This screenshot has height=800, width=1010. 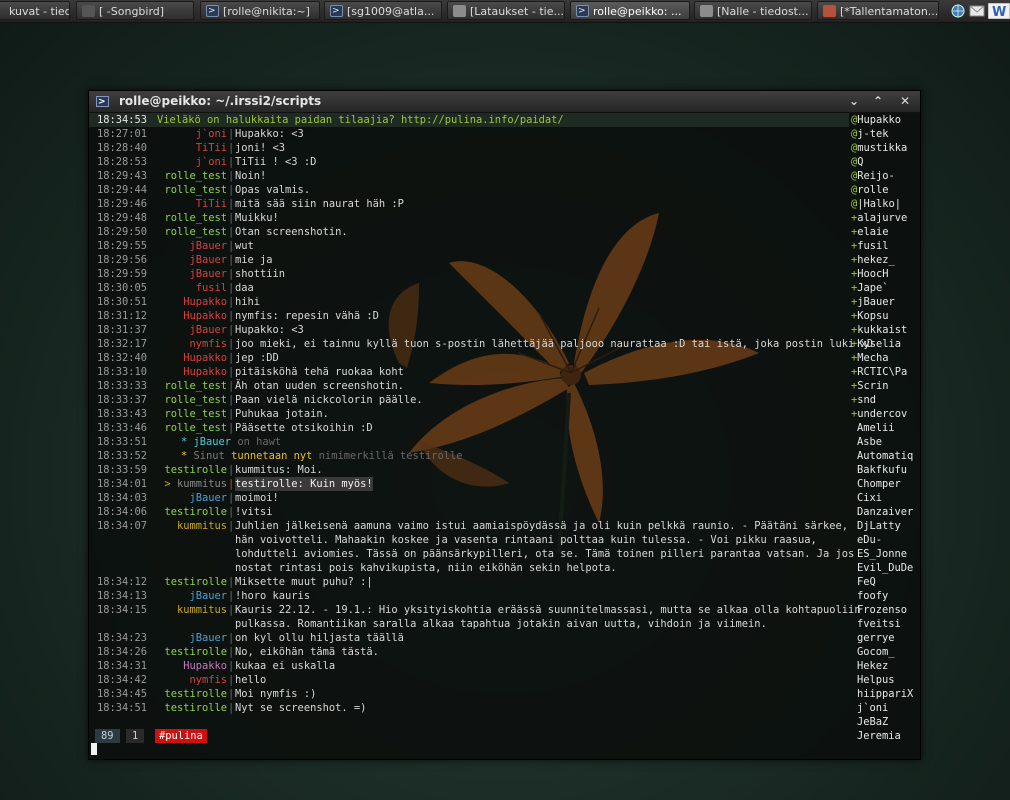 I want to click on nicklist-item: Jeremia, so click(x=885, y=736).